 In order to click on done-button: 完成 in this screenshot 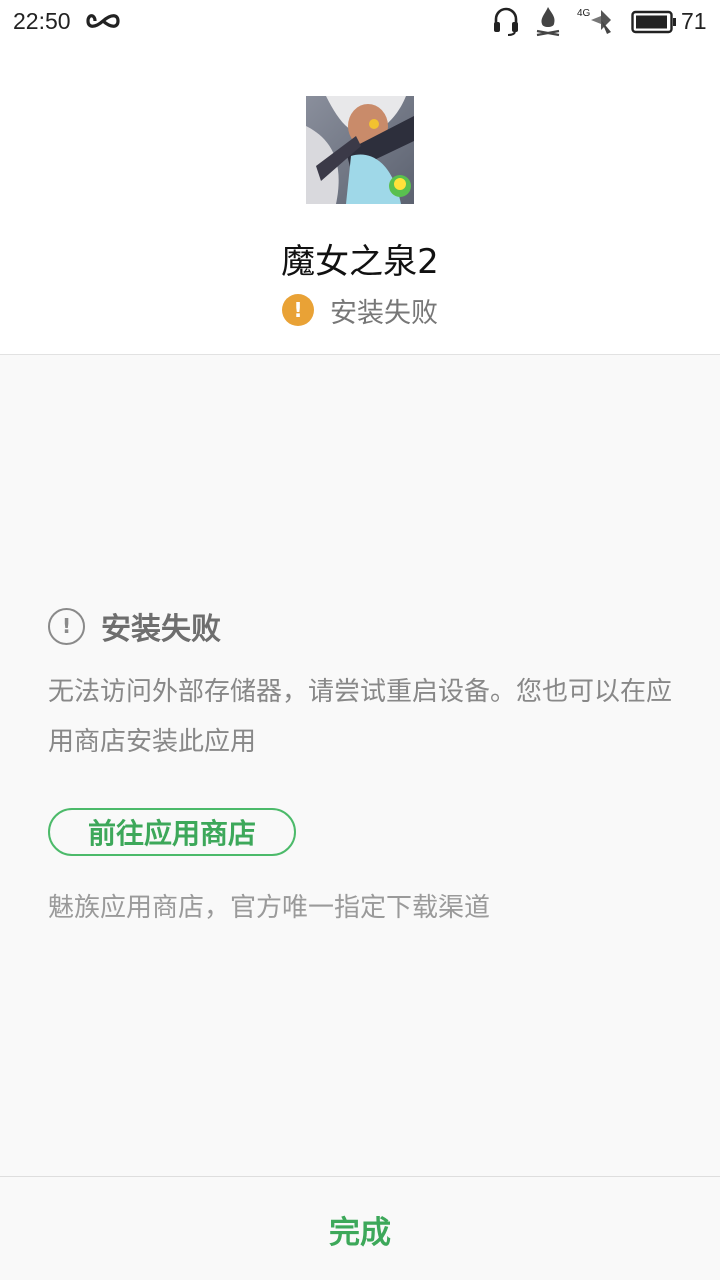, I will do `click(360, 1228)`.